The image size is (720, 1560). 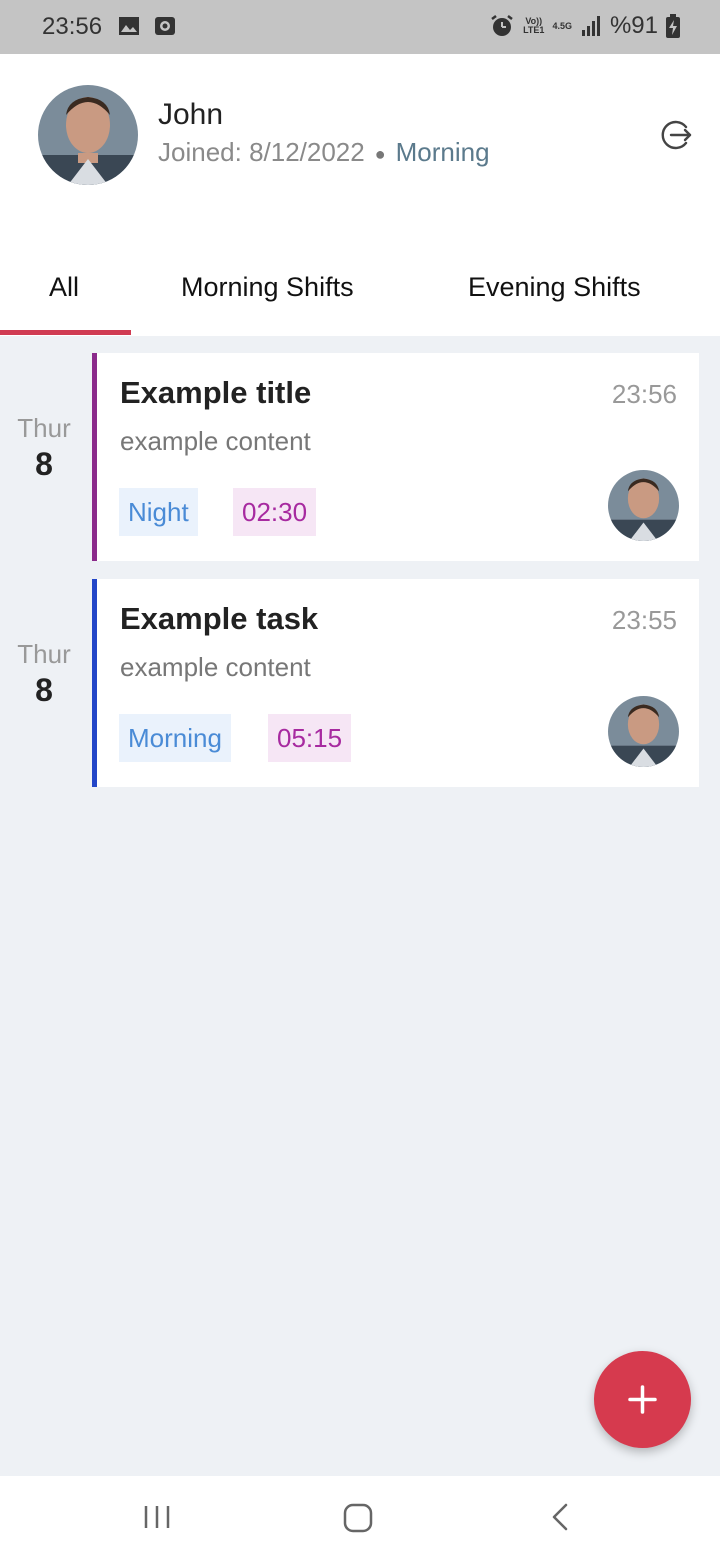 What do you see at coordinates (360, 295) in the screenshot?
I see `shift-tabs: All Morning Shifts Evening Shifts` at bounding box center [360, 295].